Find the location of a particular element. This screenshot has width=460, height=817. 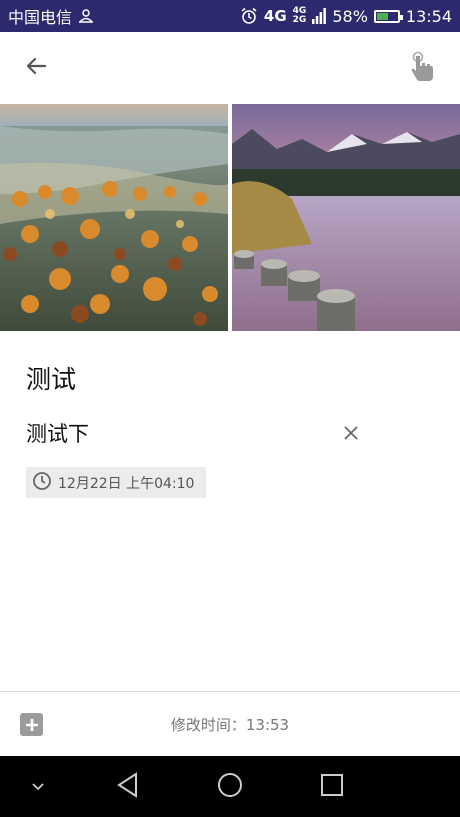

triangle-back-icon is located at coordinates (128, 786).